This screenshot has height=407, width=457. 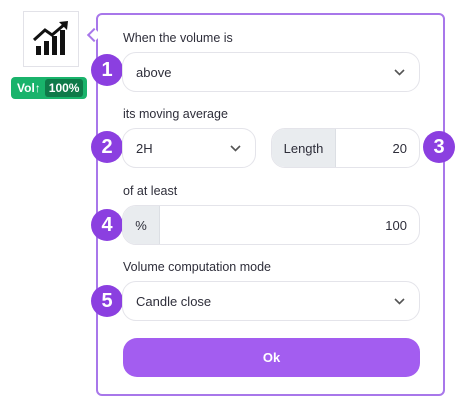 I want to click on volume-condition-label: When the volume is, so click(x=178, y=38).